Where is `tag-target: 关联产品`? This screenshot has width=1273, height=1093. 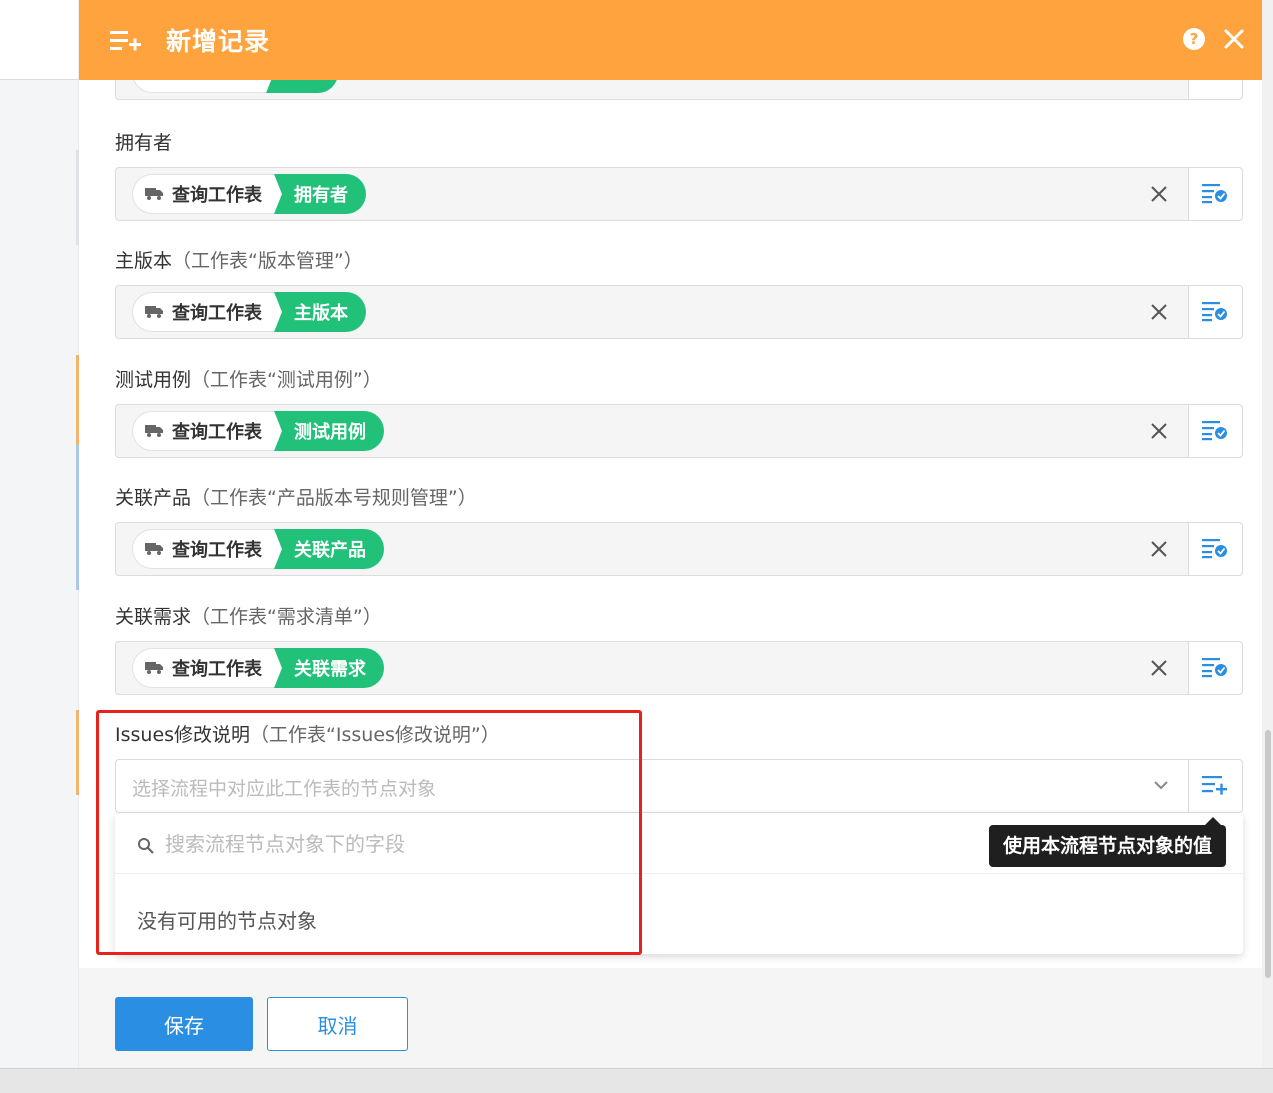 tag-target: 关联产品 is located at coordinates (329, 549).